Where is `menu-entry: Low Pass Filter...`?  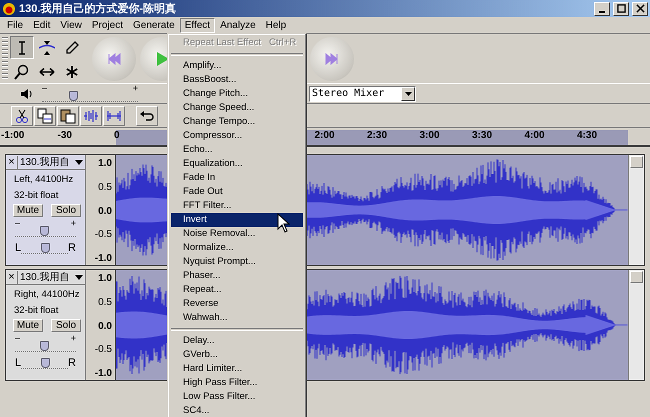 menu-entry: Low Pass Filter... is located at coordinates (237, 397).